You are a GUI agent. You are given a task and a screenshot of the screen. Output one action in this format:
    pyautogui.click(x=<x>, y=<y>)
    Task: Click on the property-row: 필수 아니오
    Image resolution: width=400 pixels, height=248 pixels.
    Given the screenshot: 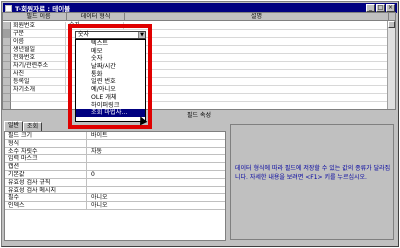 What is the action you would take?
    pyautogui.click(x=115, y=198)
    